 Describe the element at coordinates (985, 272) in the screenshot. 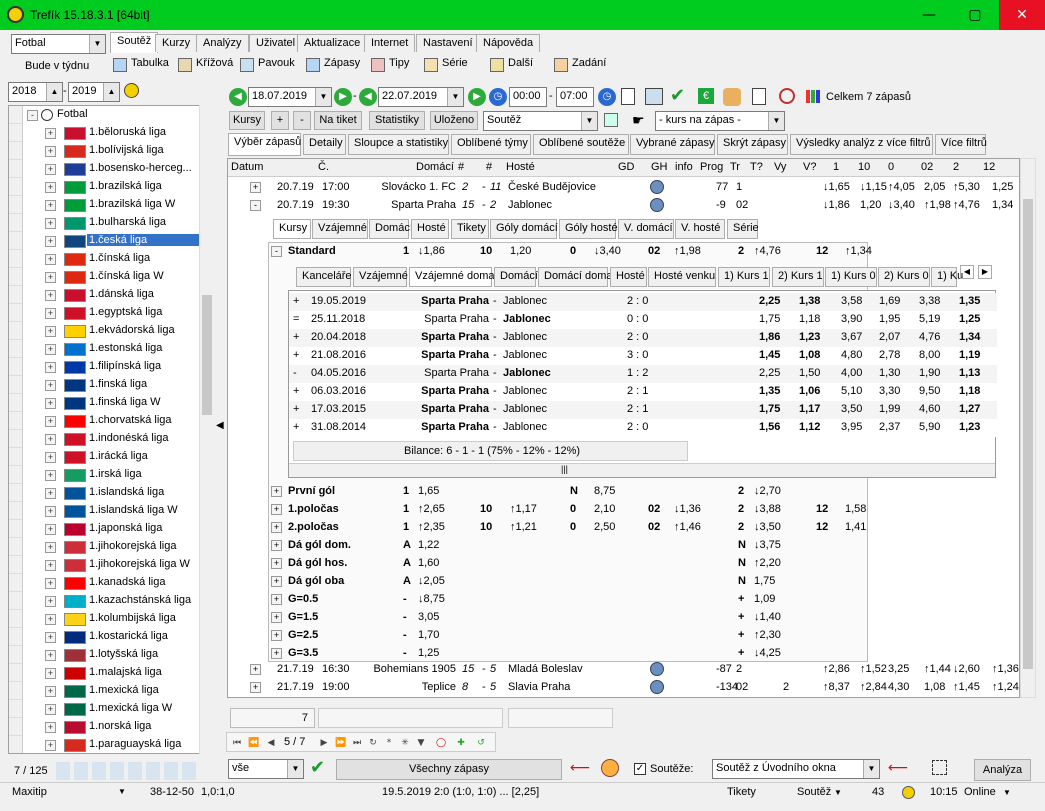

I see `tab-scroll-right-icon: ▶` at that location.